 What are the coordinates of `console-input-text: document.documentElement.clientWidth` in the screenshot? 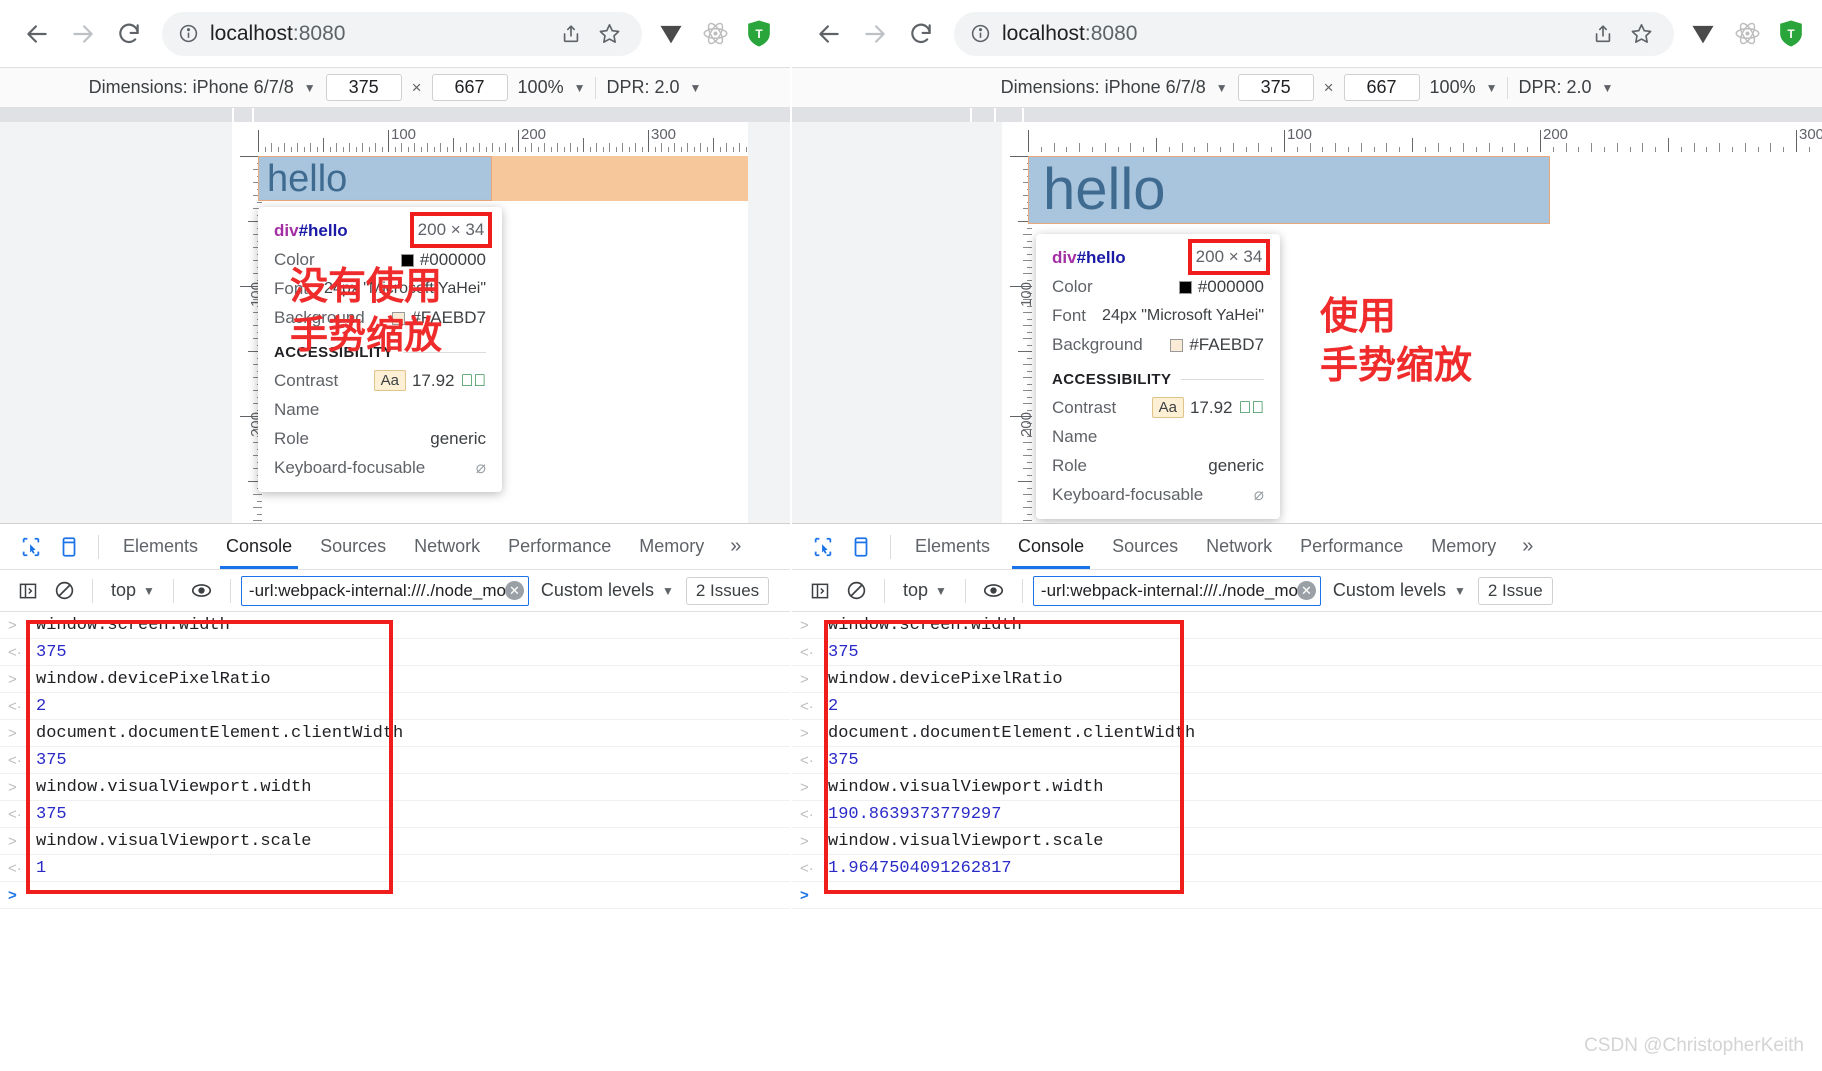 It's located at (1012, 733).